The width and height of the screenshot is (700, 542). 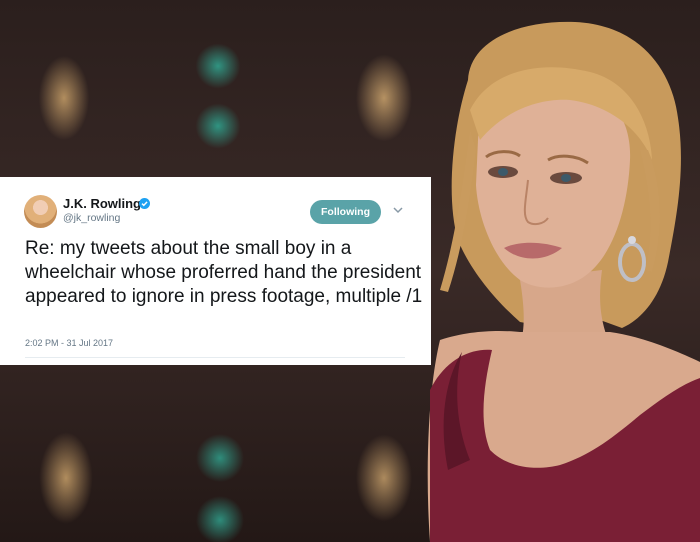 I want to click on tweet-timestamp: 2:02 PM - 31 Jul 2017, so click(x=69, y=343).